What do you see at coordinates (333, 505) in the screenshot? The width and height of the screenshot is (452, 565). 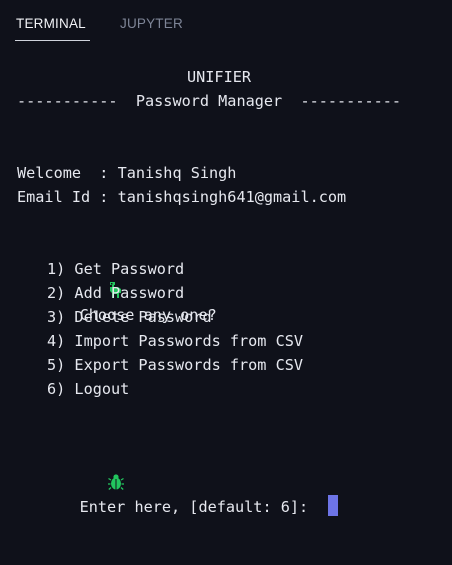 I see `text-cursor` at bounding box center [333, 505].